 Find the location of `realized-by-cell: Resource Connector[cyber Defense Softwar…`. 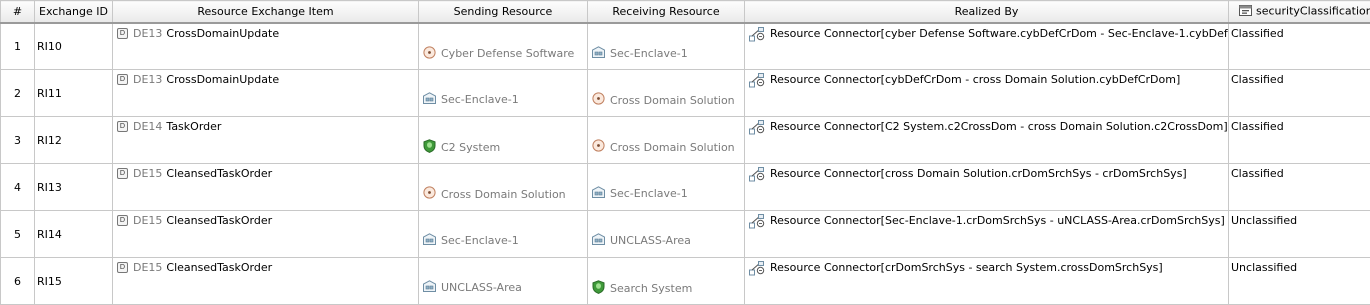

realized-by-cell: Resource Connector[cyber Defense Softwar… is located at coordinates (986, 46).